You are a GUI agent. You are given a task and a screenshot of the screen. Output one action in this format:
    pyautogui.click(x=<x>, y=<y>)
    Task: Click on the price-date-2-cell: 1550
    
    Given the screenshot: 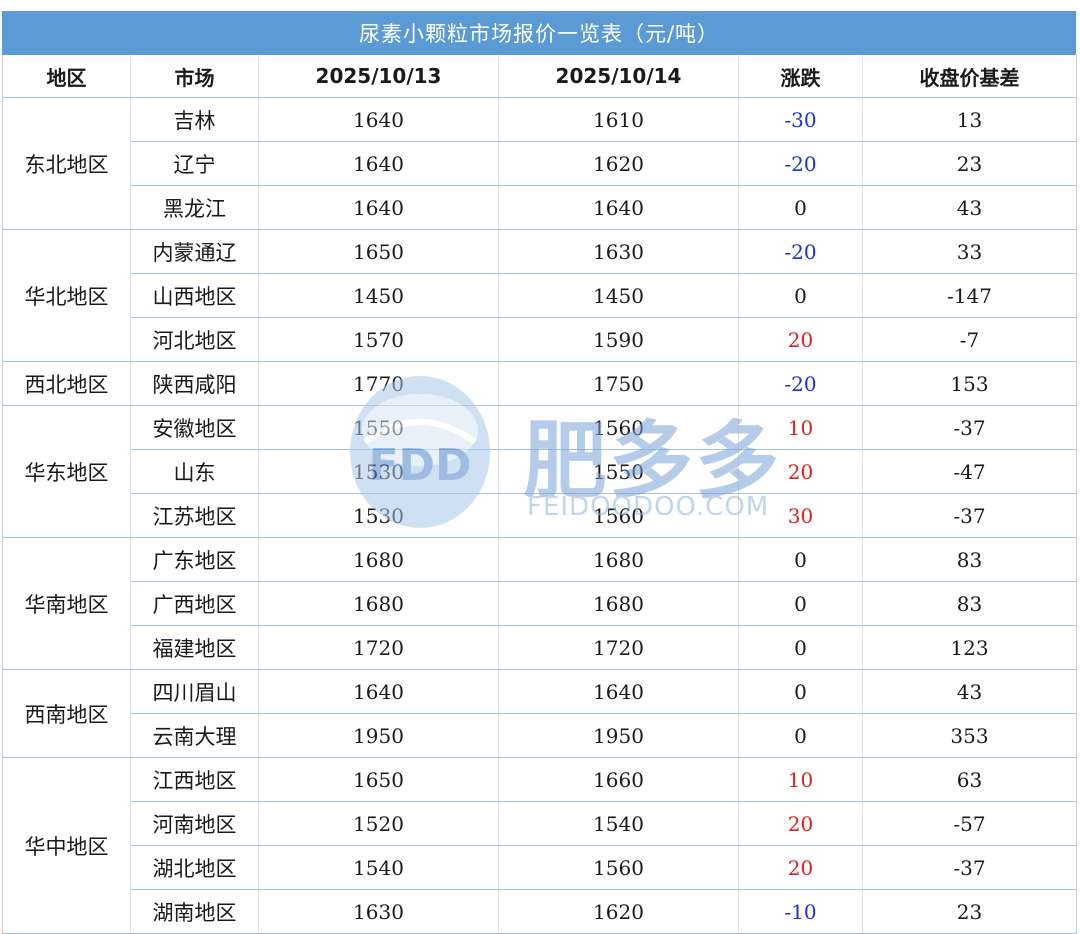 What is the action you would take?
    pyautogui.click(x=618, y=471)
    